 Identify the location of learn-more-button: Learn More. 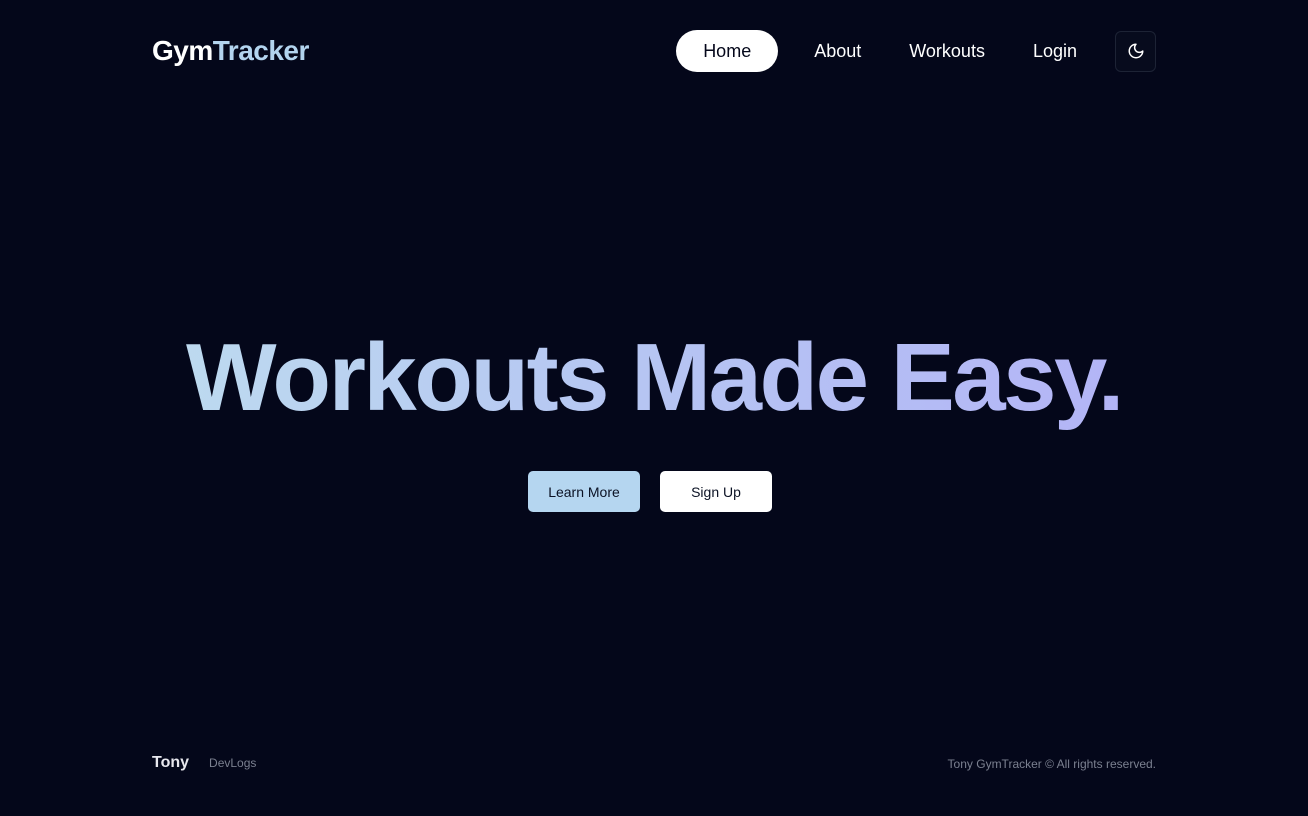
(584, 491).